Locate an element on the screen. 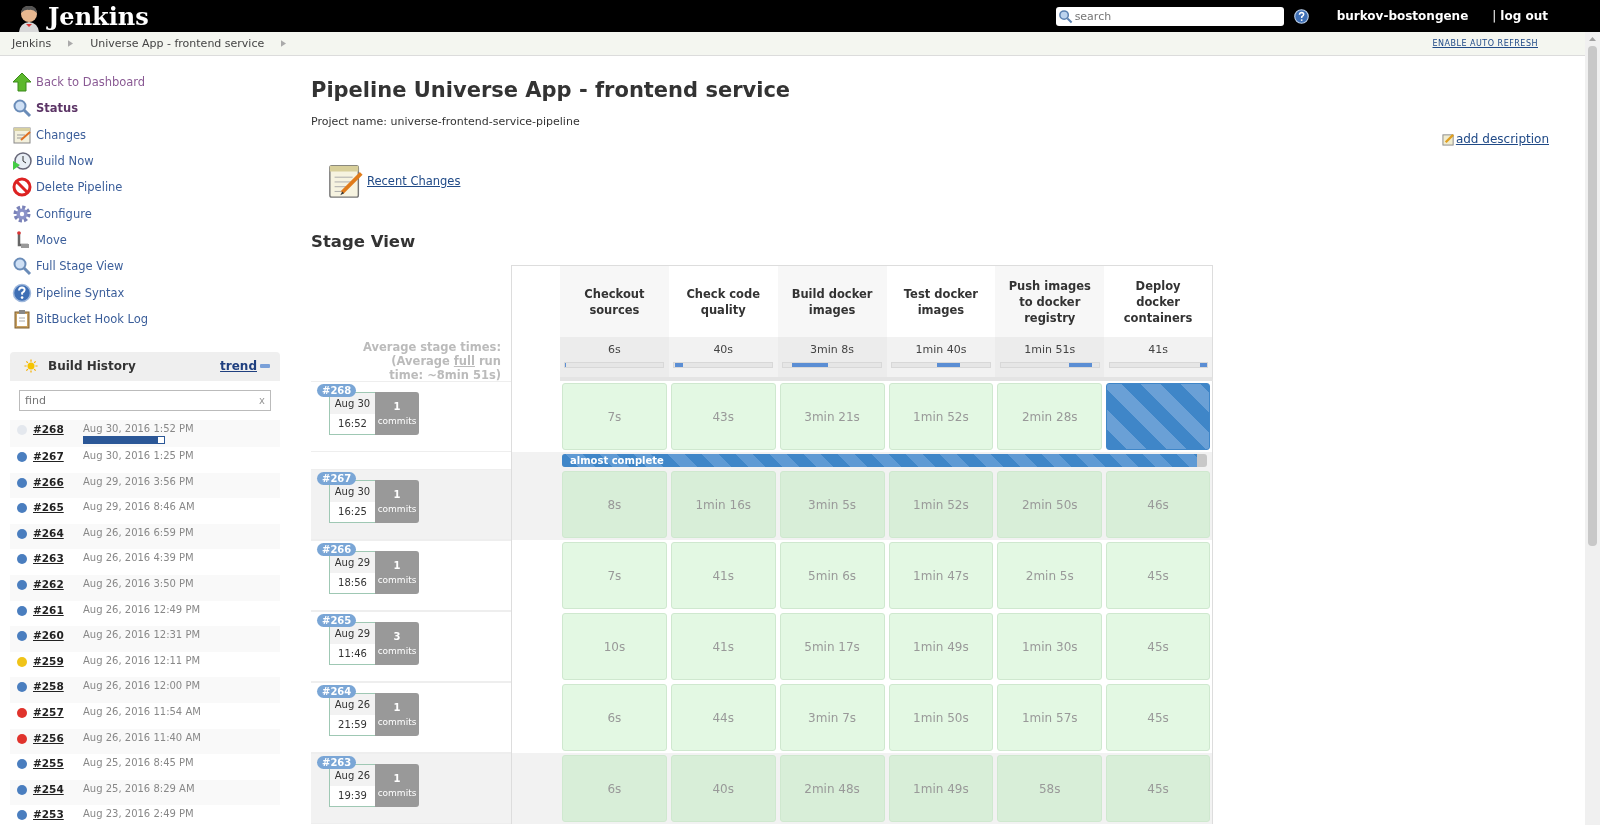  build-link: #262 is located at coordinates (58, 583).